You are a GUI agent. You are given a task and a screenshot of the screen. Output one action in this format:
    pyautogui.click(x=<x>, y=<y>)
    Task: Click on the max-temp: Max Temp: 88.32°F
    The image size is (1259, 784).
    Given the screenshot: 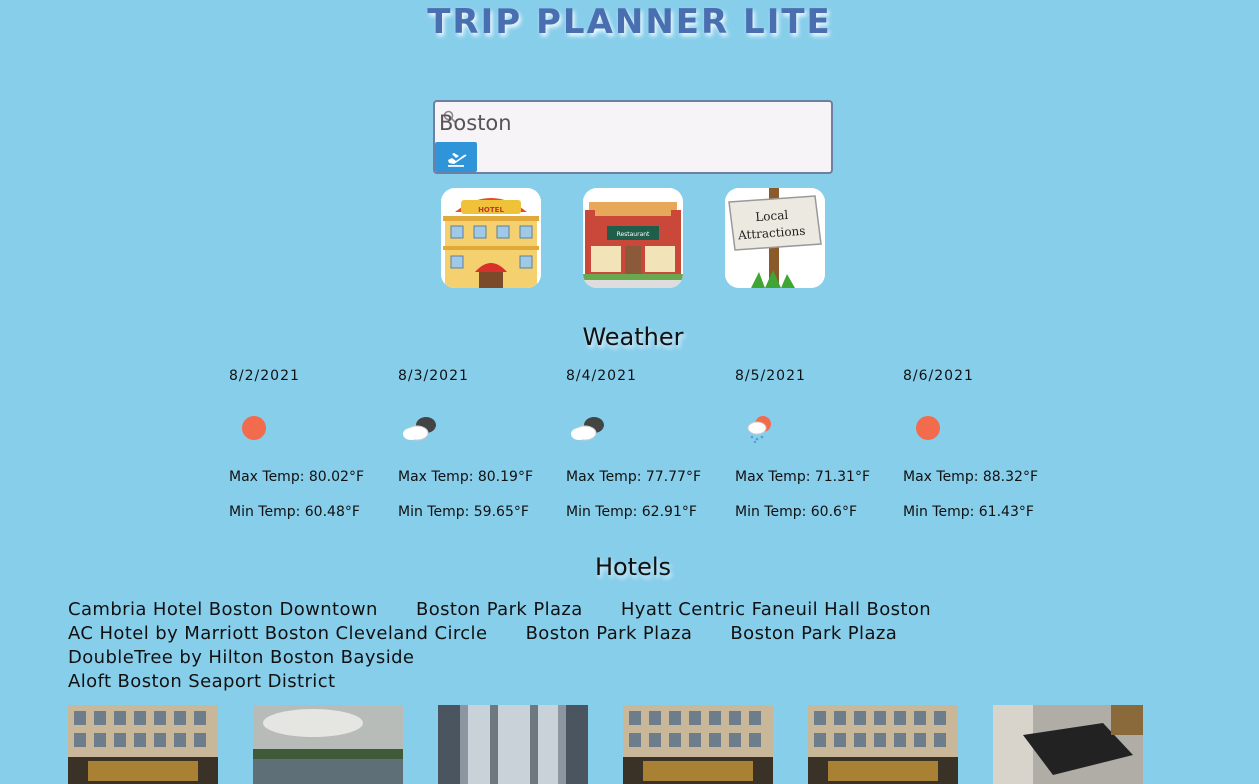 What is the action you would take?
    pyautogui.click(x=971, y=477)
    